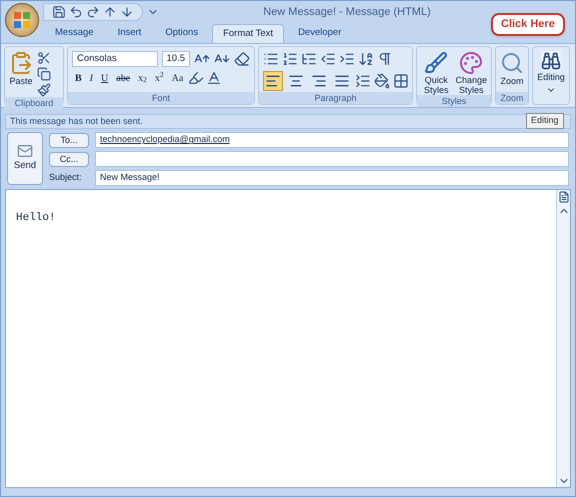 This screenshot has height=497, width=576. Describe the element at coordinates (347, 12) in the screenshot. I see `window-title: New Message! - Message (HTML)` at that location.